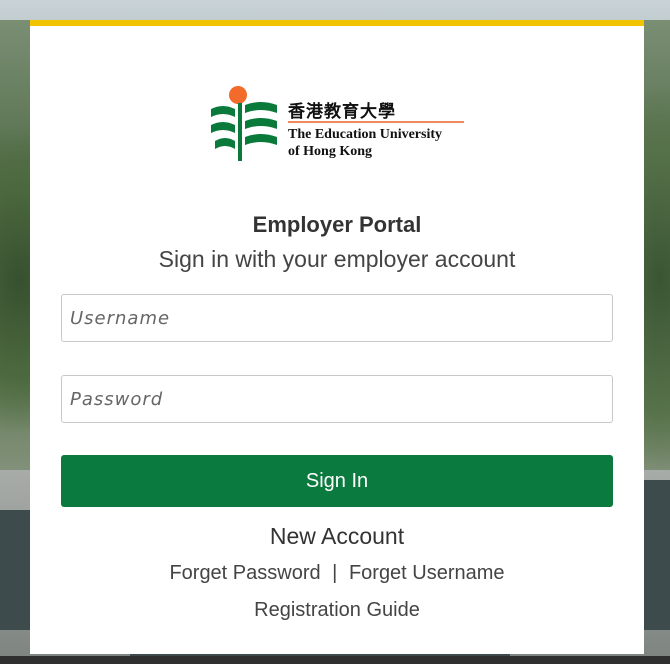  Describe the element at coordinates (376, 122) in the screenshot. I see `logo-divider` at that location.